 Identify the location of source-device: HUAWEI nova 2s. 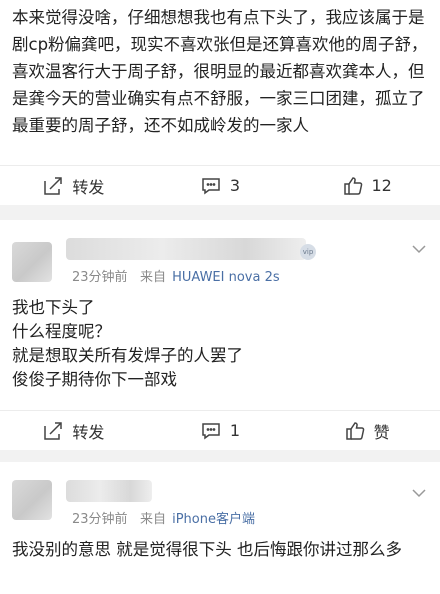
(226, 277).